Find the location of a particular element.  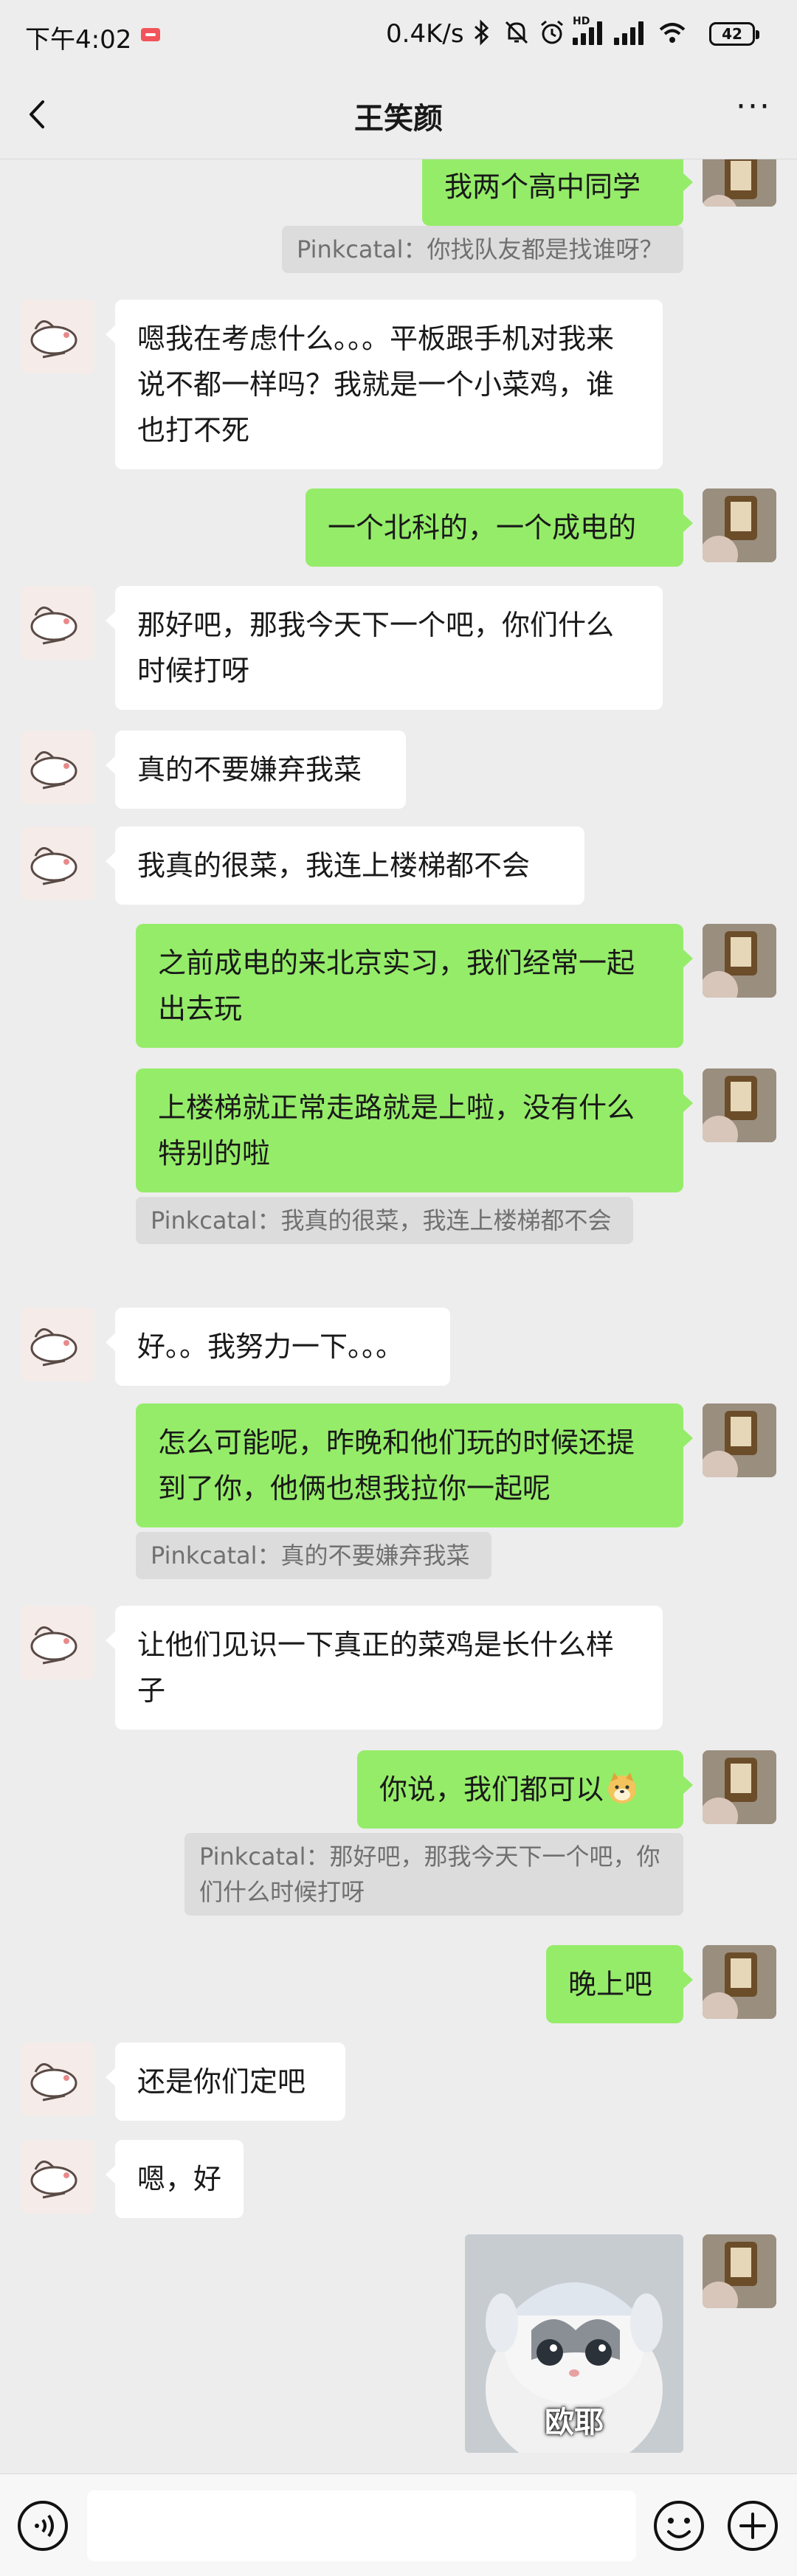

sticker-caption: 欧耶 is located at coordinates (574, 2422).